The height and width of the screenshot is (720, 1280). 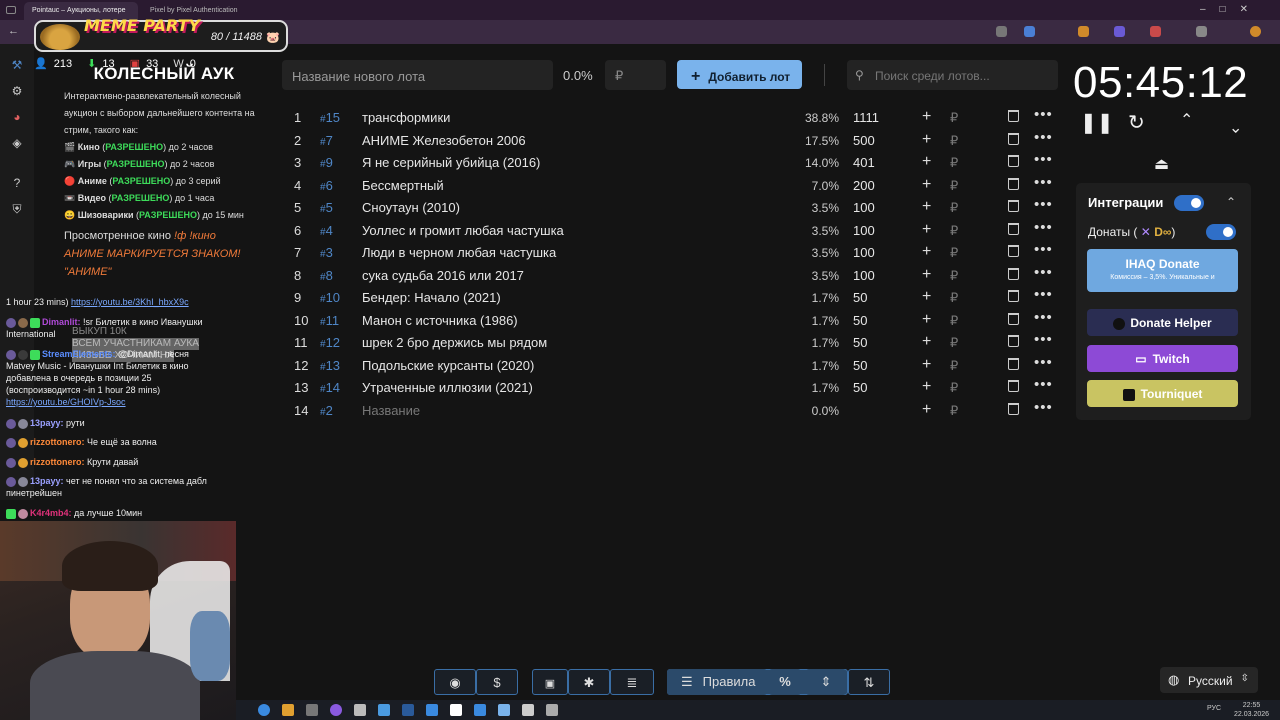 What do you see at coordinates (785, 682) in the screenshot?
I see `percent-toggle: %` at bounding box center [785, 682].